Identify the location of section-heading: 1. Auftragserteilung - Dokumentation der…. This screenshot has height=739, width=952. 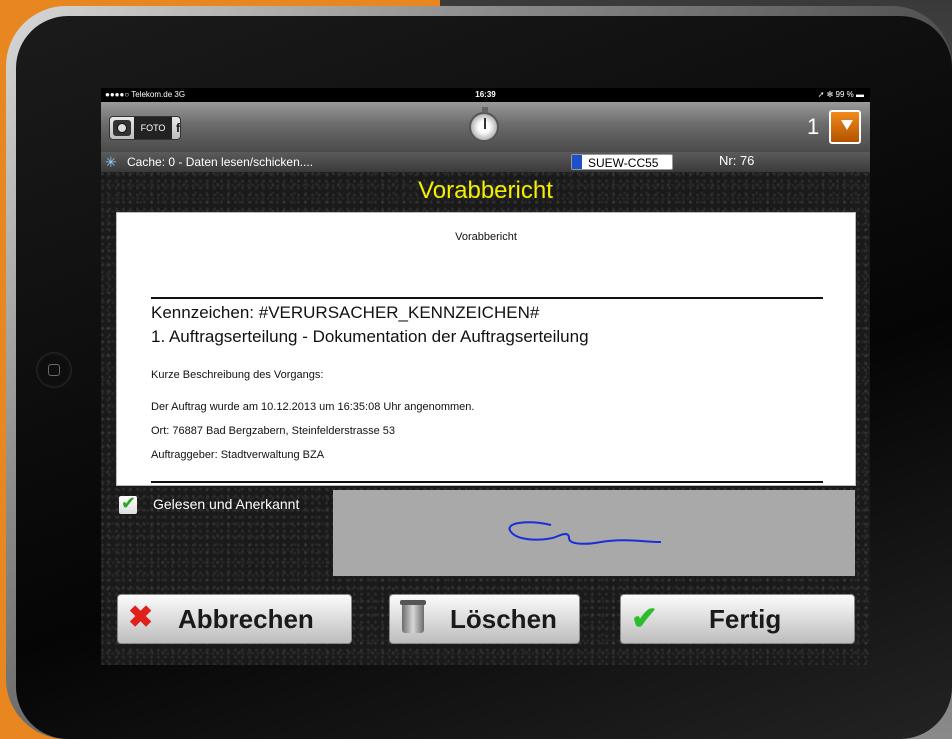
(370, 336).